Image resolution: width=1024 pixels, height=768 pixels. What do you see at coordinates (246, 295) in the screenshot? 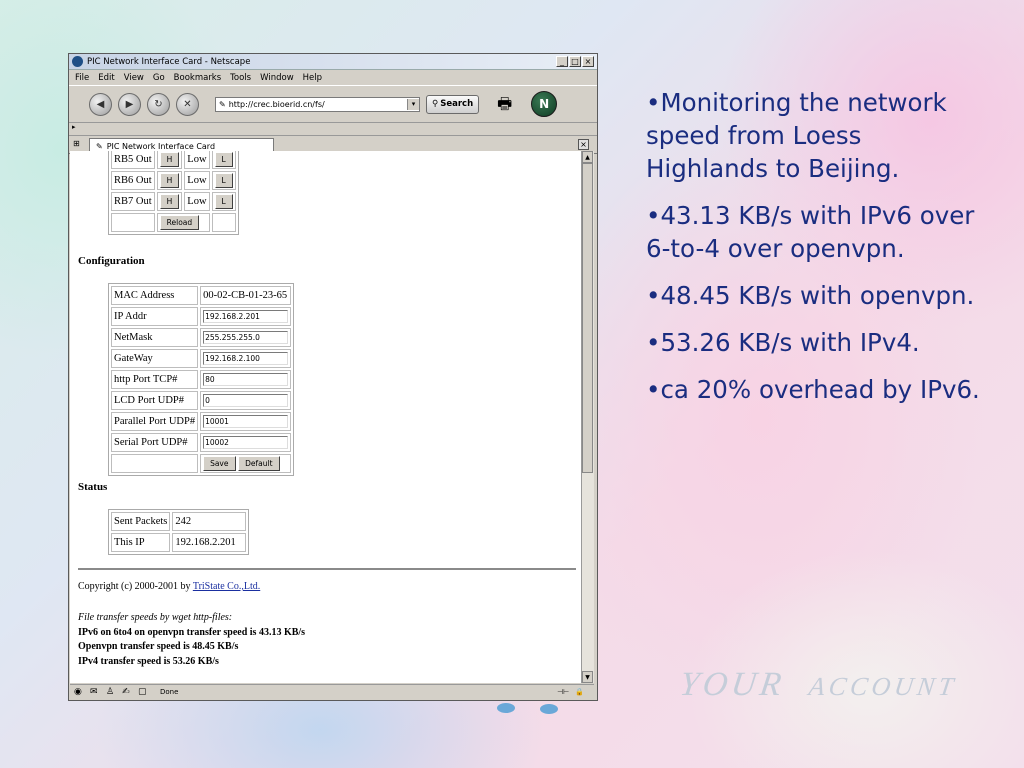
I see `mac-address-value: 00-02-CB-01-23-65` at bounding box center [246, 295].